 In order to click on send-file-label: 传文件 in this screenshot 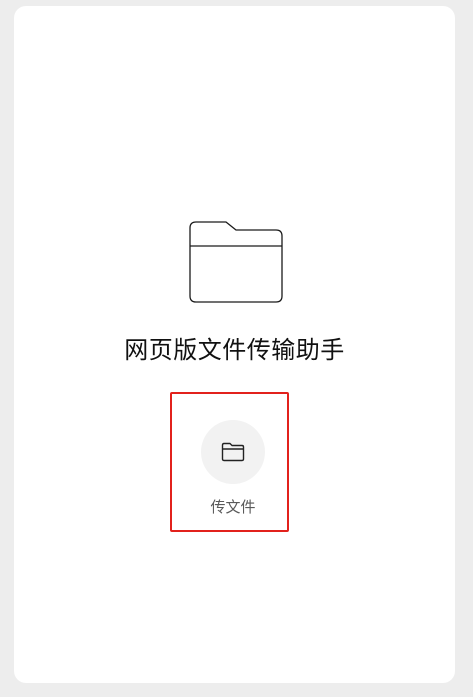, I will do `click(233, 507)`.